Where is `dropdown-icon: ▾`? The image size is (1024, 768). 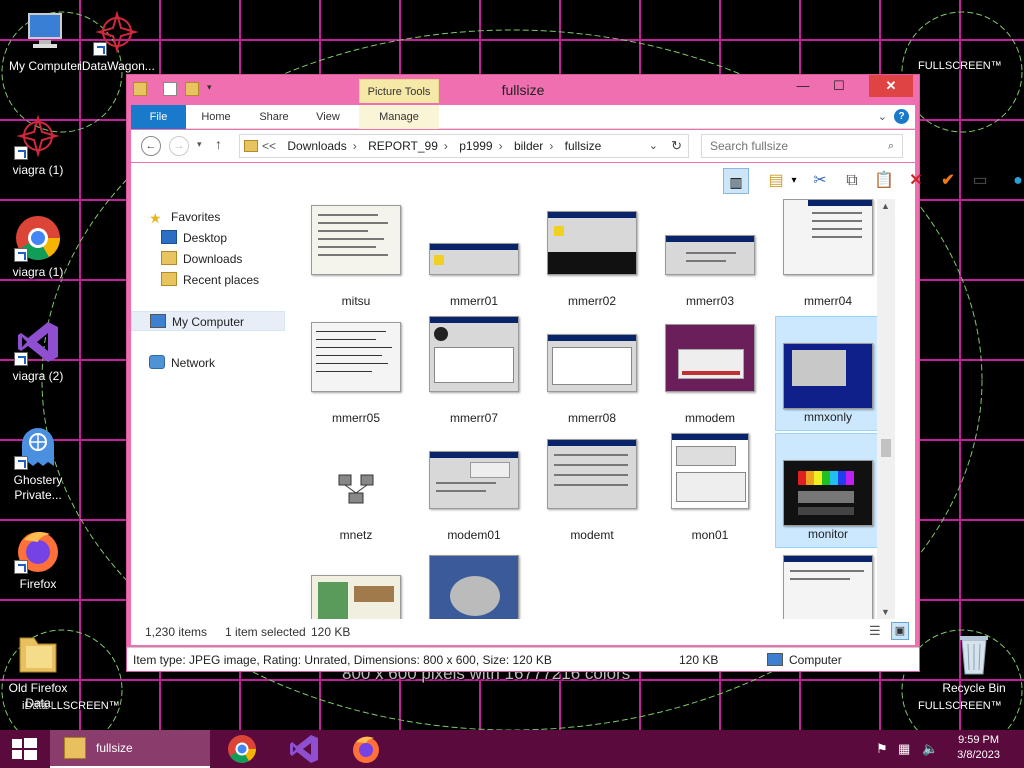 dropdown-icon: ▾ is located at coordinates (794, 181).